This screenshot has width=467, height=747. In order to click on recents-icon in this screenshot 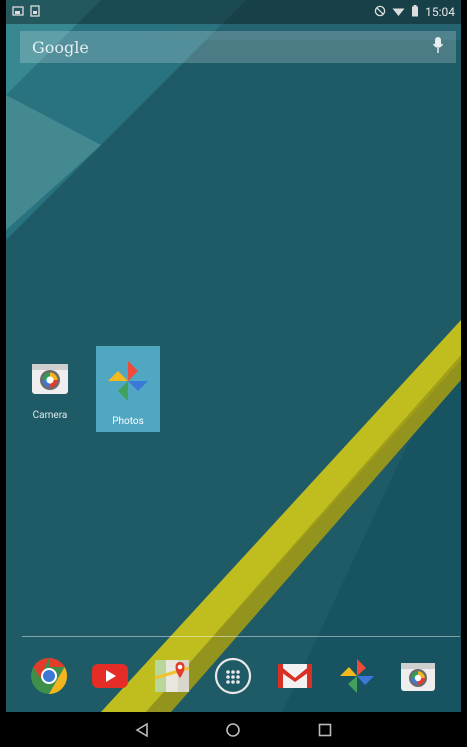, I will do `click(325, 730)`.